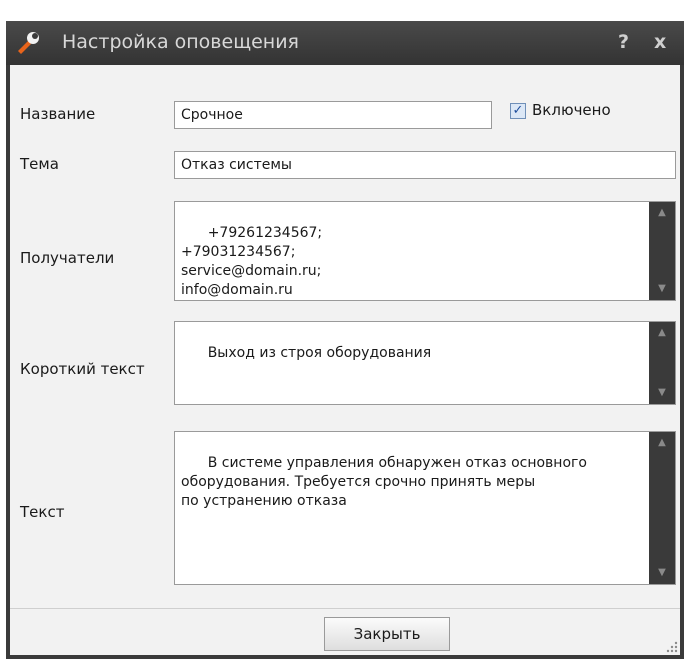 The height and width of the screenshot is (659, 684). What do you see at coordinates (518, 111) in the screenshot?
I see `enabled-checkbox: ✓` at bounding box center [518, 111].